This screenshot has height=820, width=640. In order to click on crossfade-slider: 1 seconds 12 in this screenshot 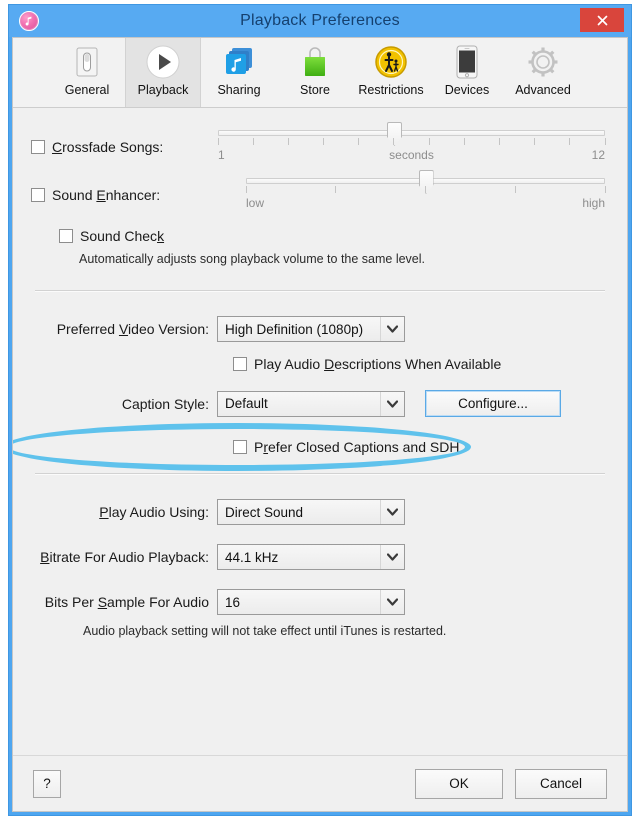, I will do `click(411, 143)`.